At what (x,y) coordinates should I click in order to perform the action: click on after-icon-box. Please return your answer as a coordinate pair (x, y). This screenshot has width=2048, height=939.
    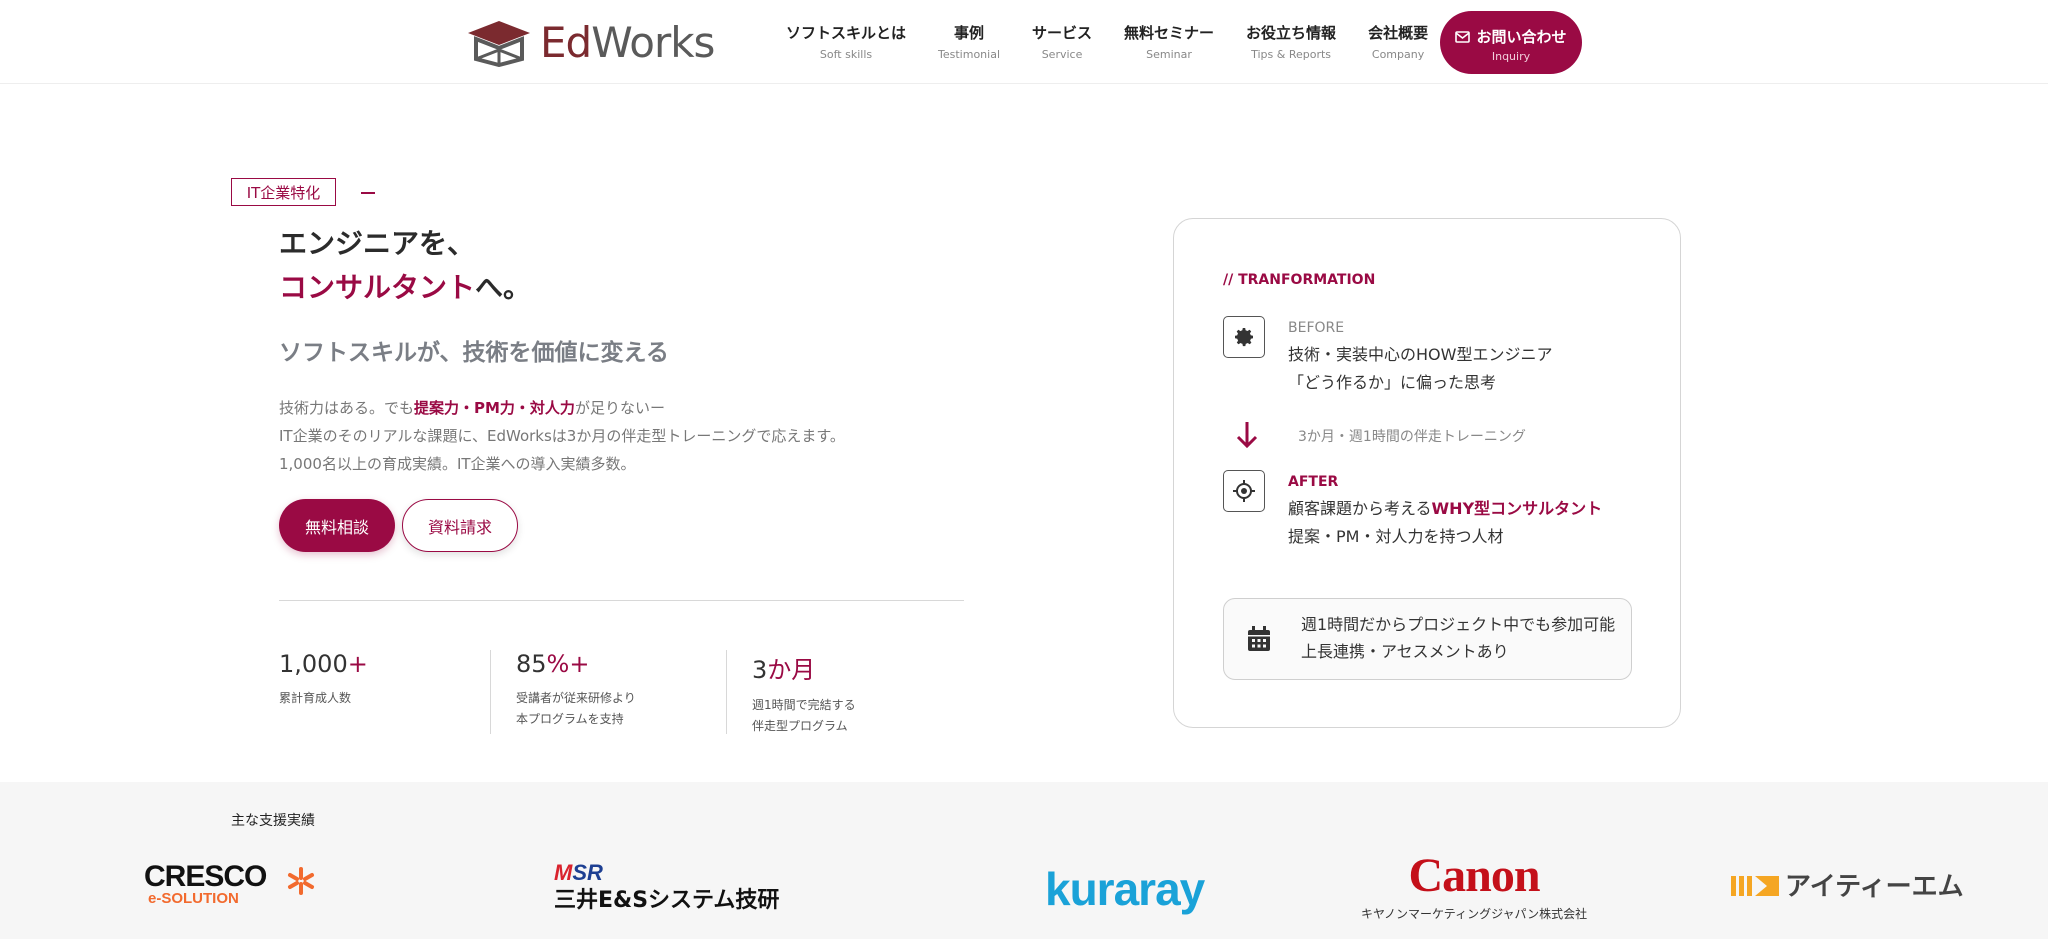
    Looking at the image, I should click on (1244, 491).